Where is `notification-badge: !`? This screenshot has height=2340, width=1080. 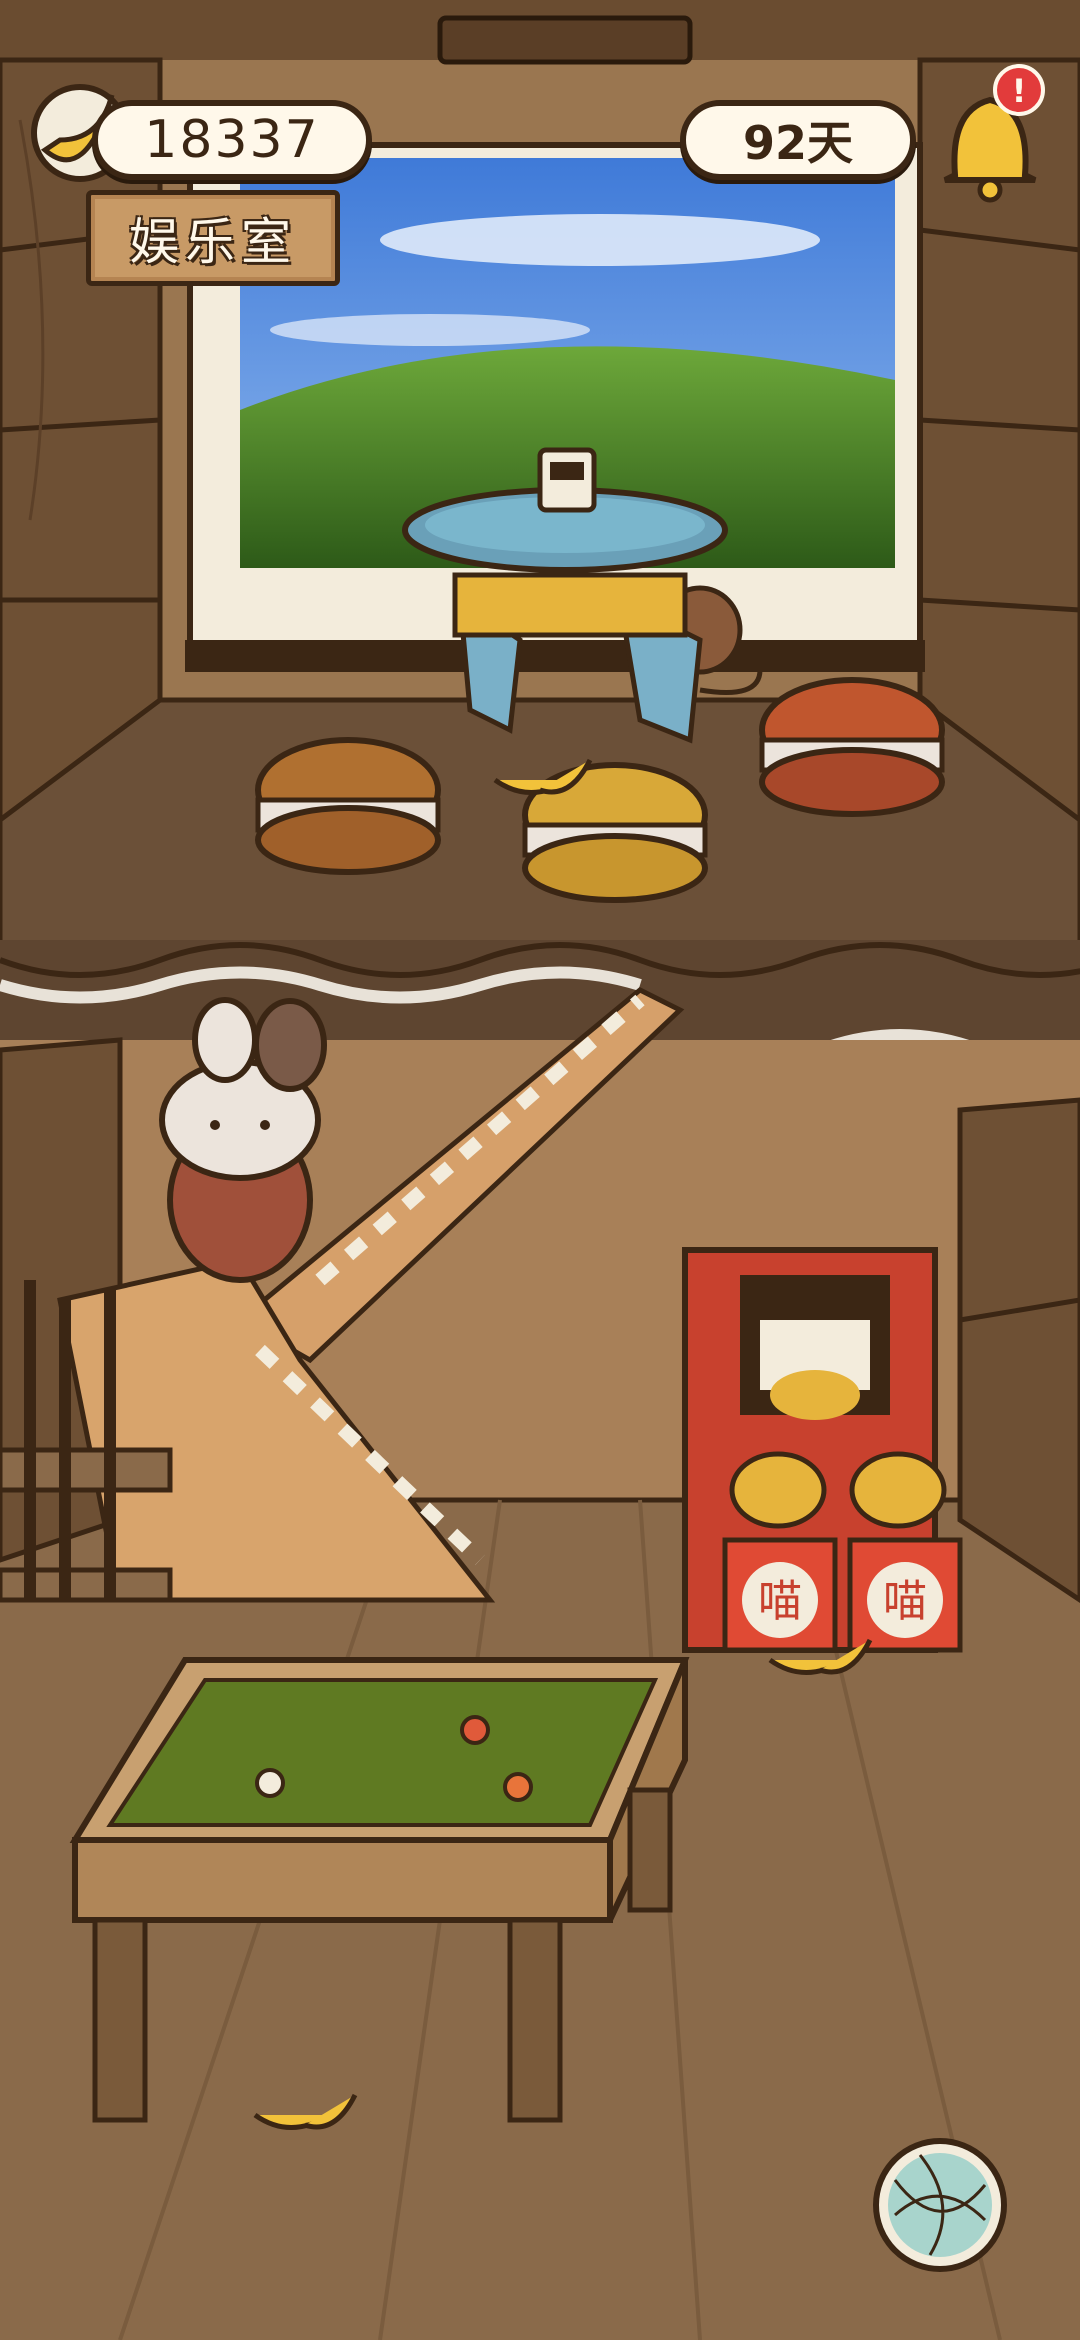
notification-badge: ! is located at coordinates (1019, 91).